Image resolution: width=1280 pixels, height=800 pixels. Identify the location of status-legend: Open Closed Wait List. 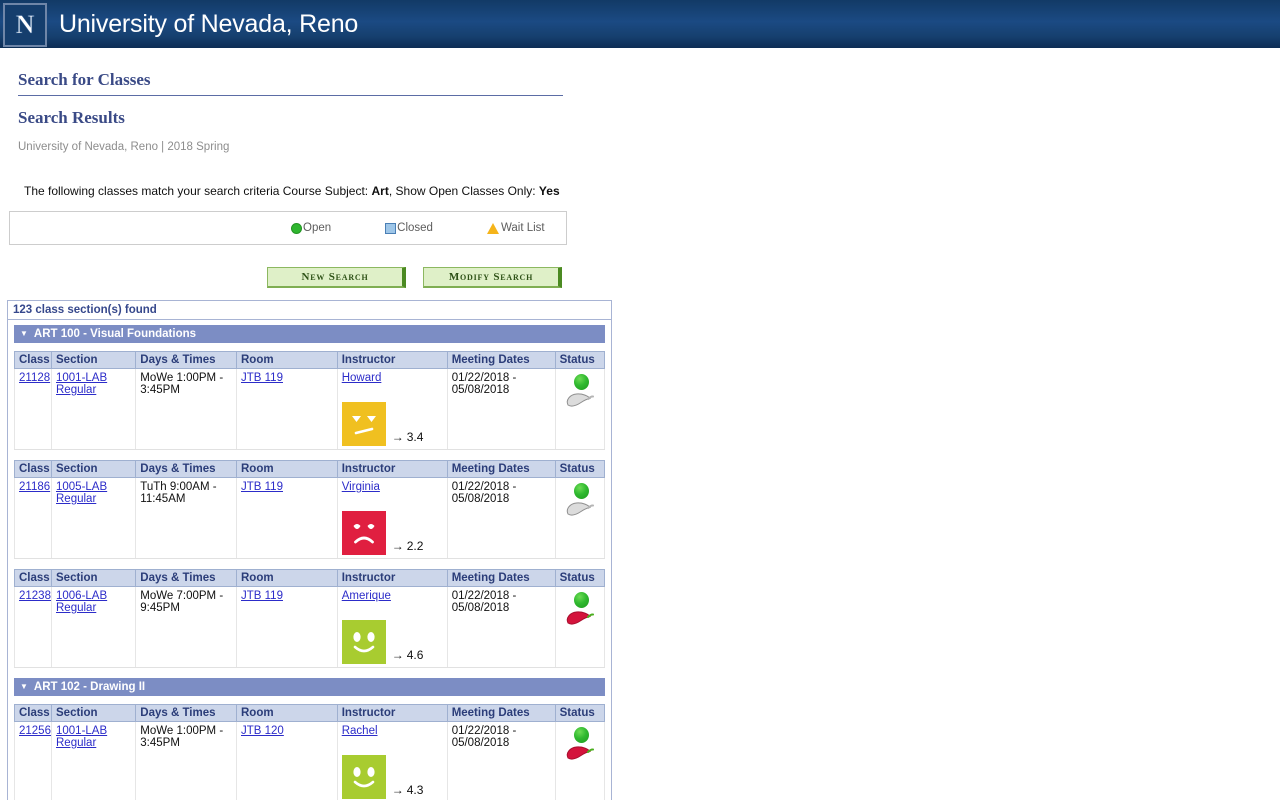
(288, 228).